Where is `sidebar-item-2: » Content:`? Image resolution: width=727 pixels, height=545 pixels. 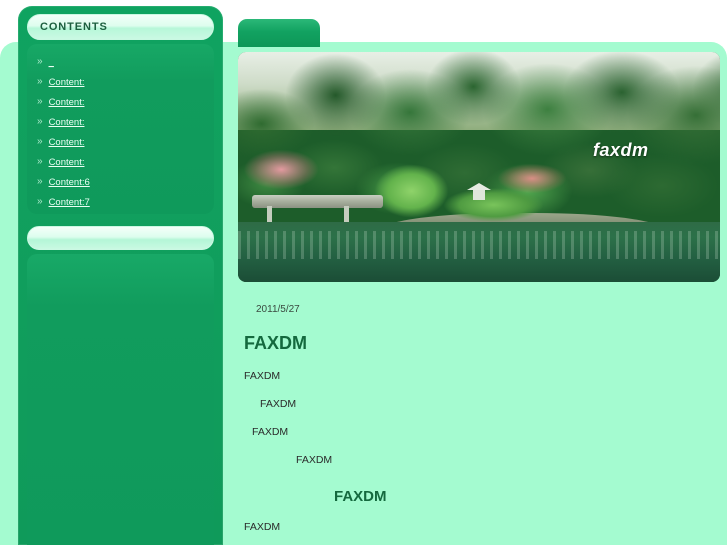 sidebar-item-2: » Content: is located at coordinates (120, 102).